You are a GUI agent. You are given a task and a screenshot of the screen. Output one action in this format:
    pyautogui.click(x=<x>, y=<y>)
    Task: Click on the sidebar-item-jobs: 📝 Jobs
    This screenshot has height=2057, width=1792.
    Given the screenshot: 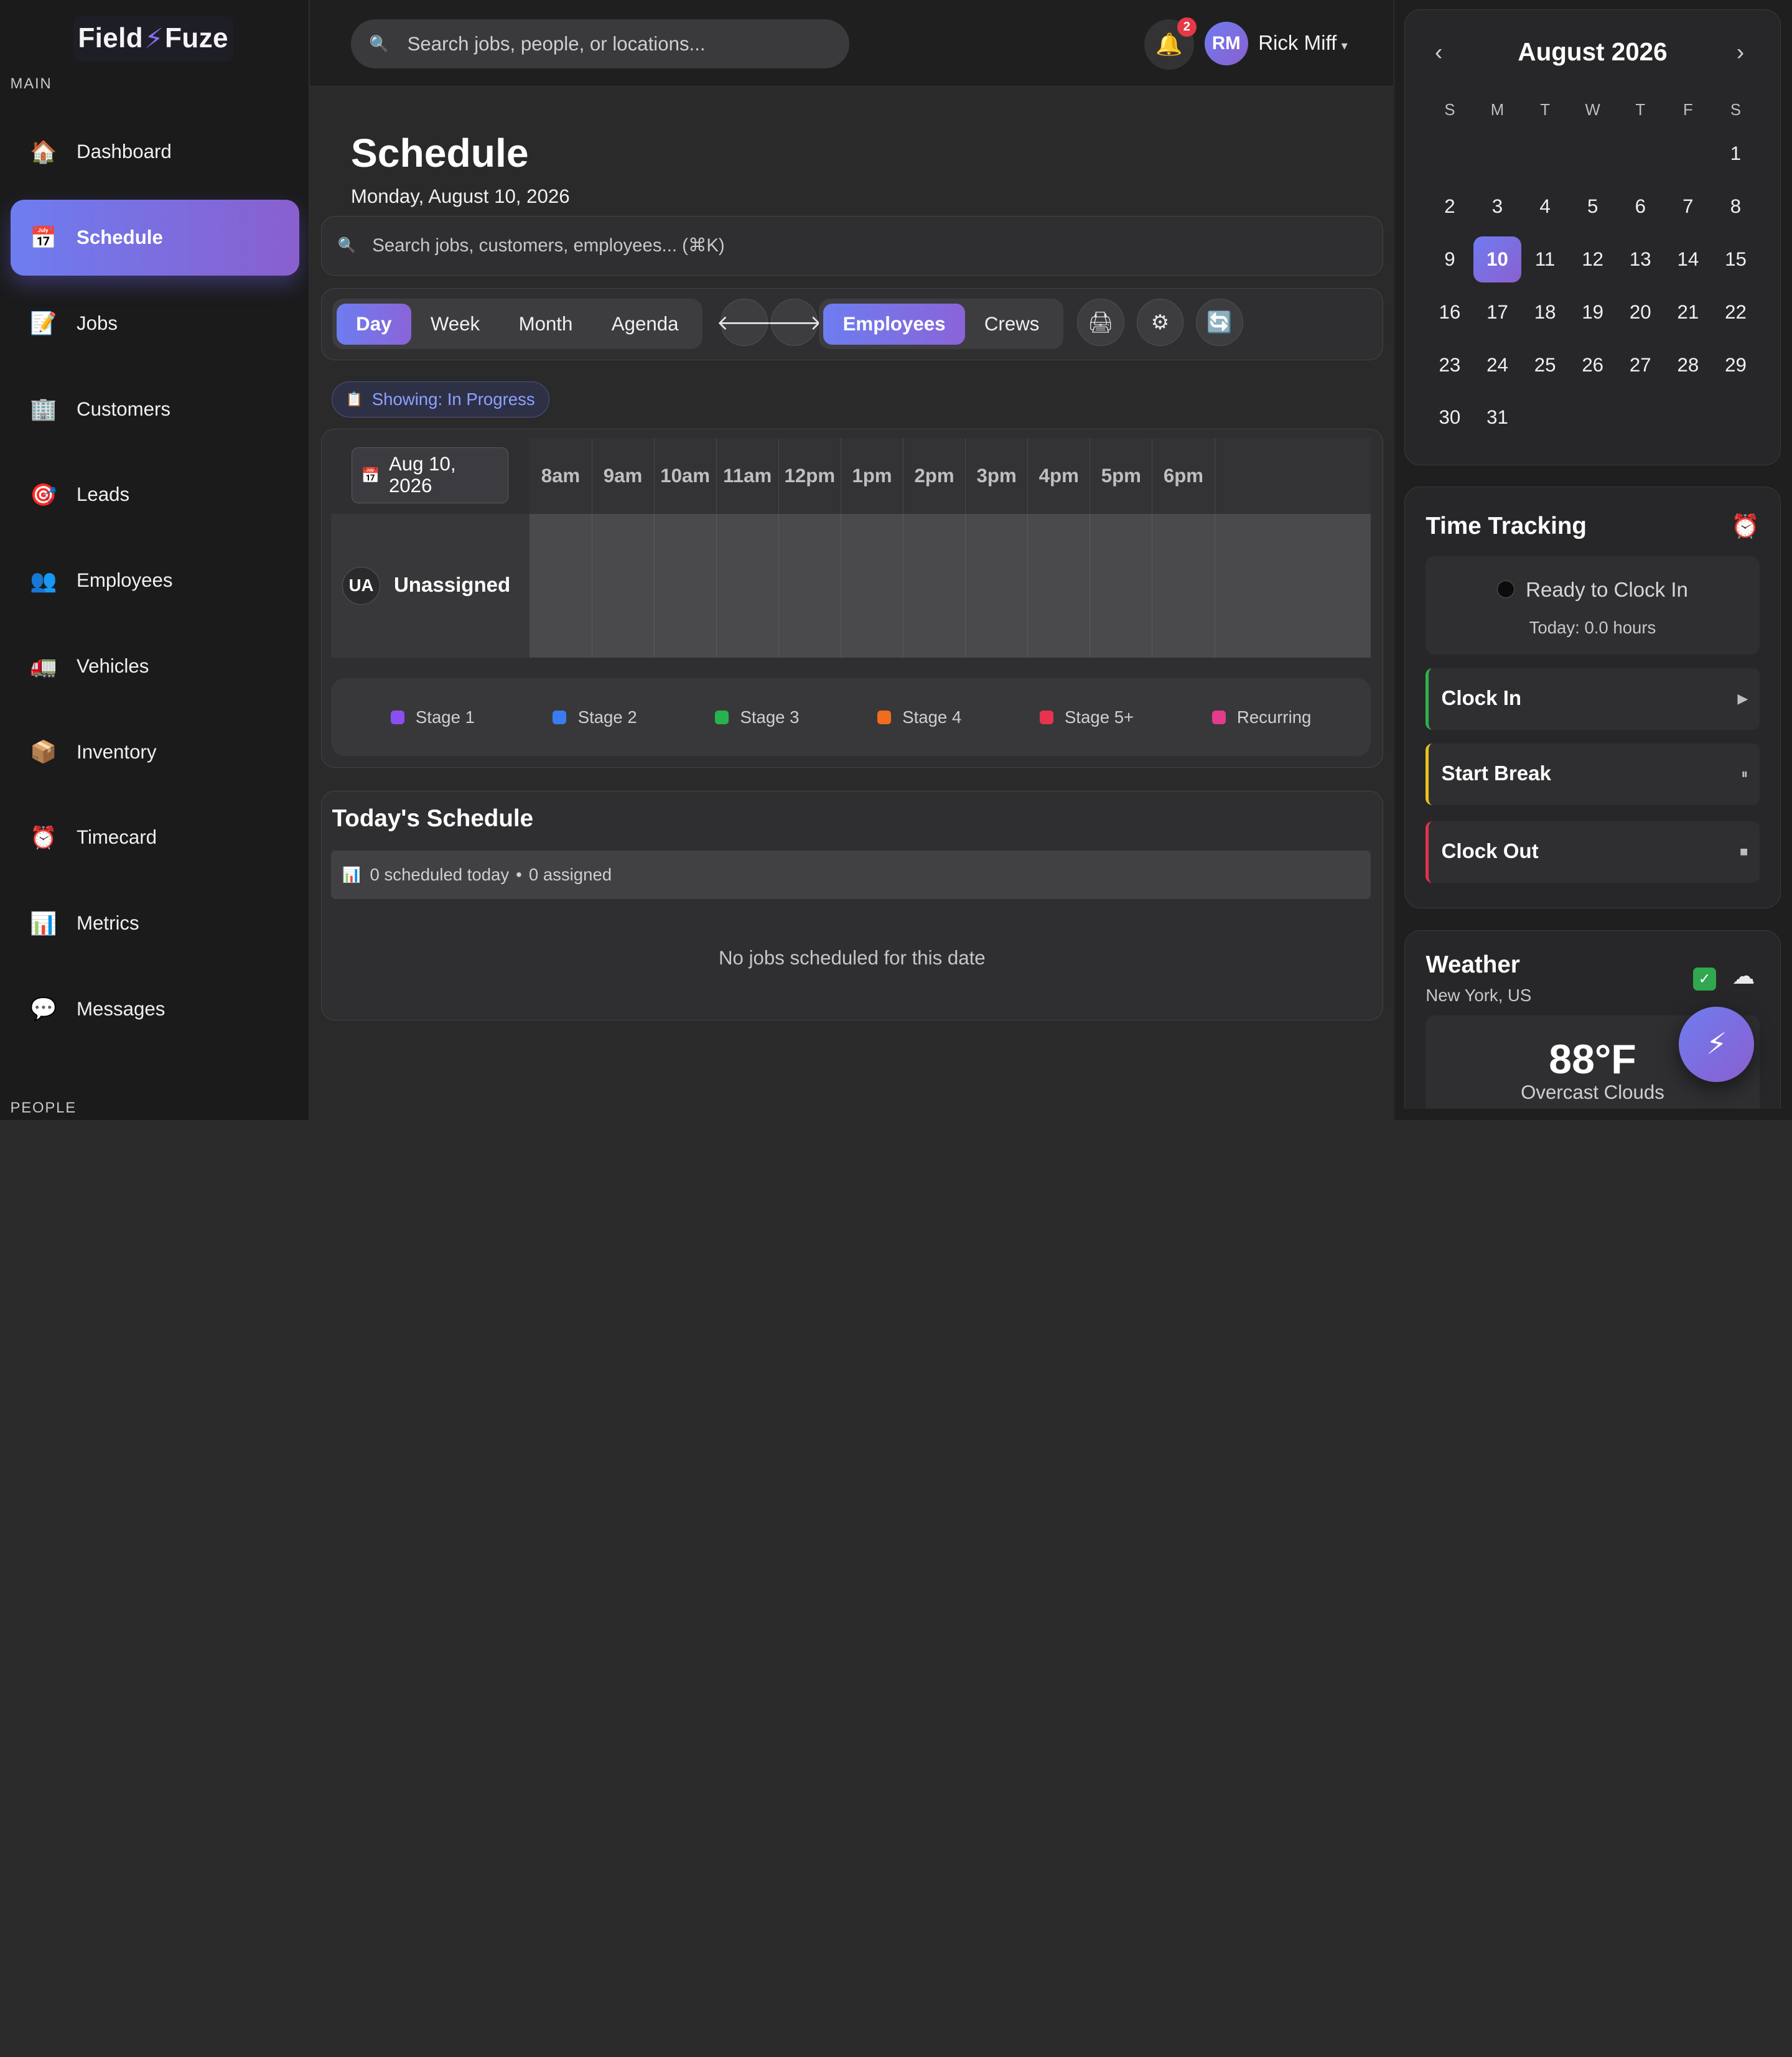 What is the action you would take?
    pyautogui.click(x=156, y=323)
    